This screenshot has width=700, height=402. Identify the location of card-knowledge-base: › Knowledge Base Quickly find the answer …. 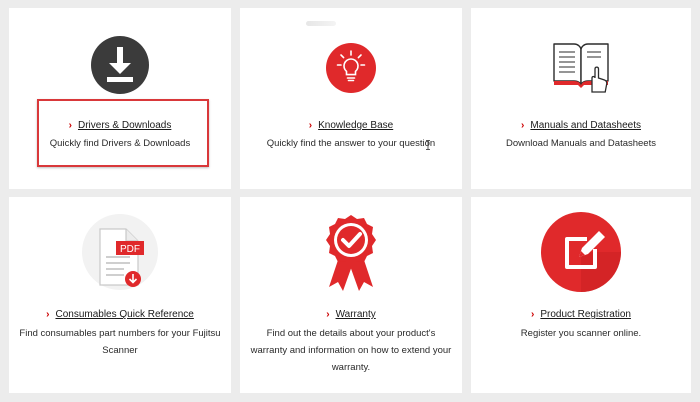
(351, 98).